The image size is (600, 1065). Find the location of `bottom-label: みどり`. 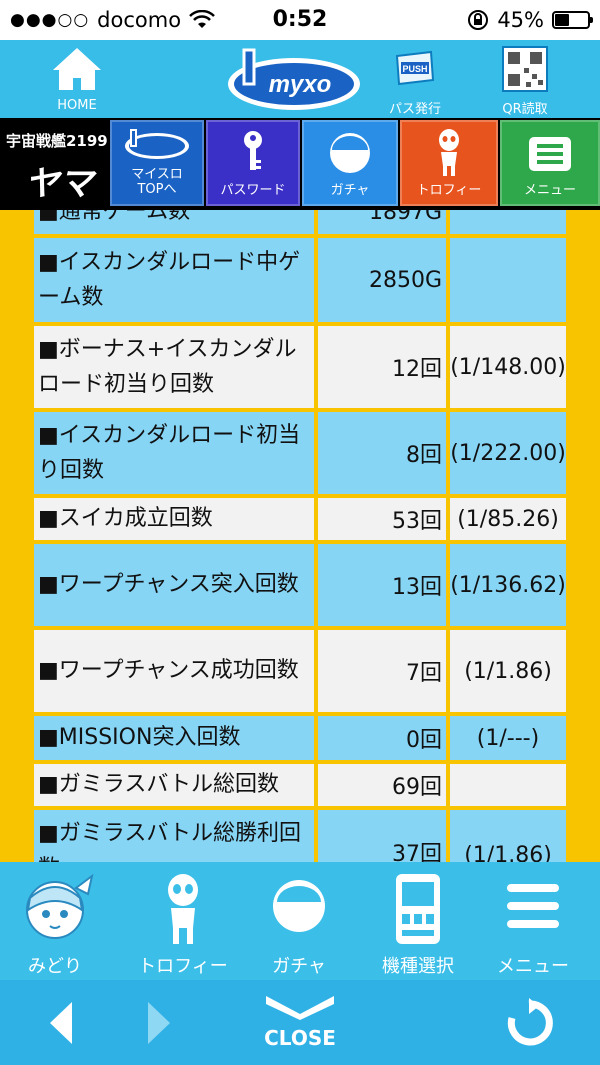

bottom-label: みどり is located at coordinates (55, 966).